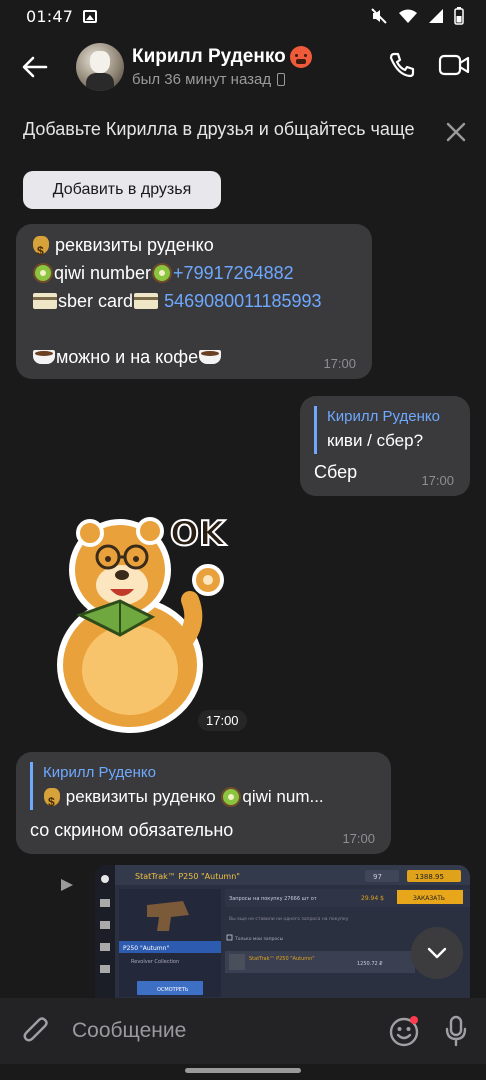 The height and width of the screenshot is (1080, 486). What do you see at coordinates (273, 899) in the screenshot?
I see `svg-text: Запросы на покупку 27666 шт от` at bounding box center [273, 899].